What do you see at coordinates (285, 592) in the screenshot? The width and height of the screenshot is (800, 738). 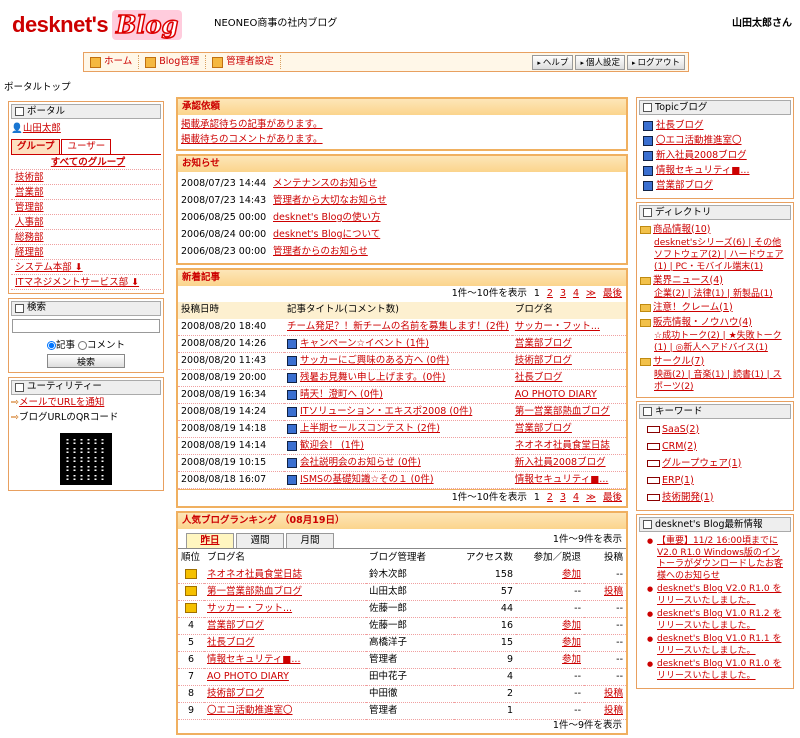 I see `ranking-blog-link: 第一営業部熱血ブログ` at bounding box center [285, 592].